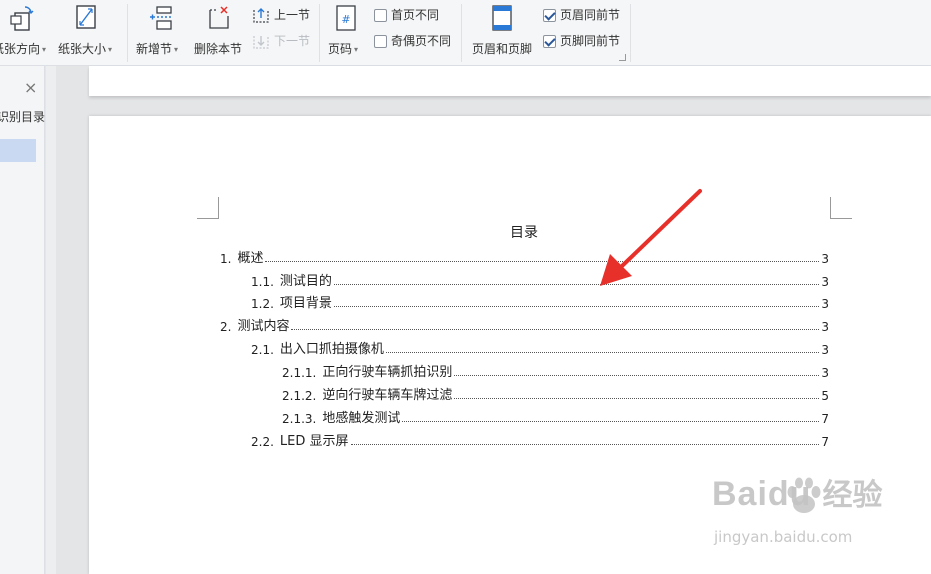 The height and width of the screenshot is (574, 931). I want to click on toc-entry-number: 1.1., so click(262, 282).